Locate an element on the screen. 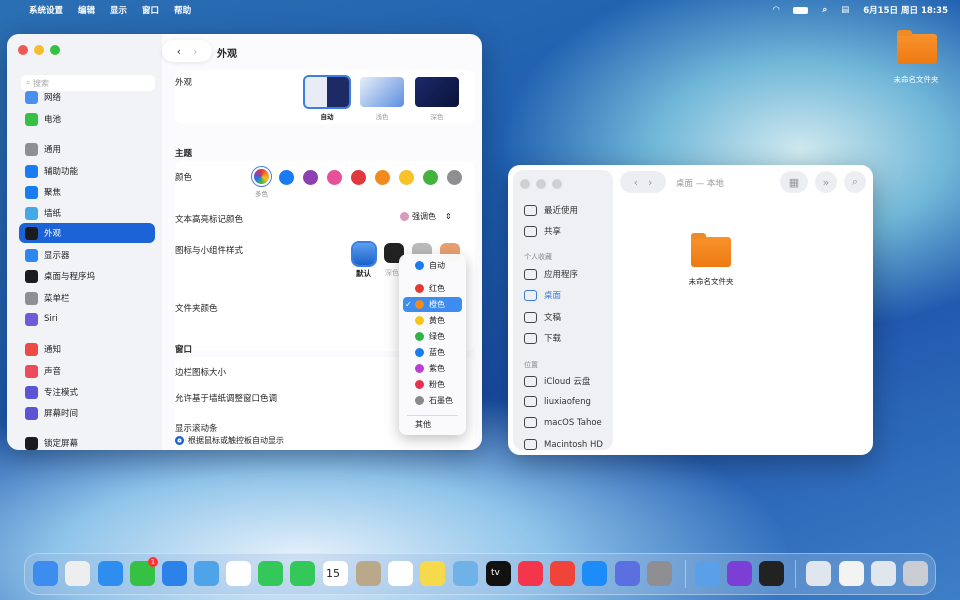 The image size is (960, 600). sidebar-item-14: 屏幕时间 is located at coordinates (87, 413).